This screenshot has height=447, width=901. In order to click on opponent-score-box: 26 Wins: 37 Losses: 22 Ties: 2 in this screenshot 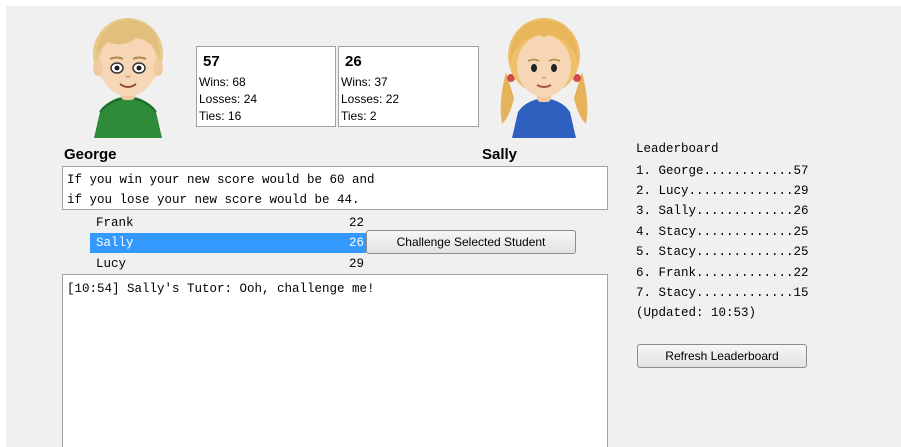, I will do `click(408, 86)`.